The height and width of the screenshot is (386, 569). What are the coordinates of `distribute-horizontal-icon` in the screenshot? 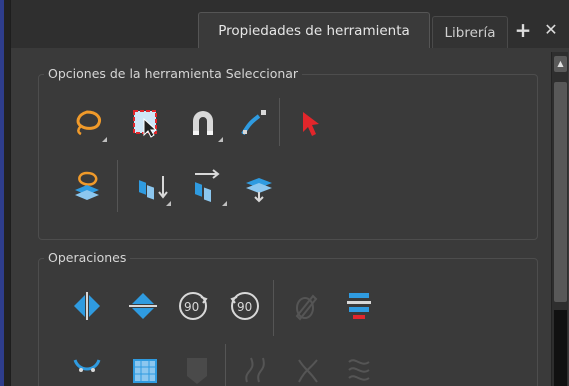 It's located at (208, 187).